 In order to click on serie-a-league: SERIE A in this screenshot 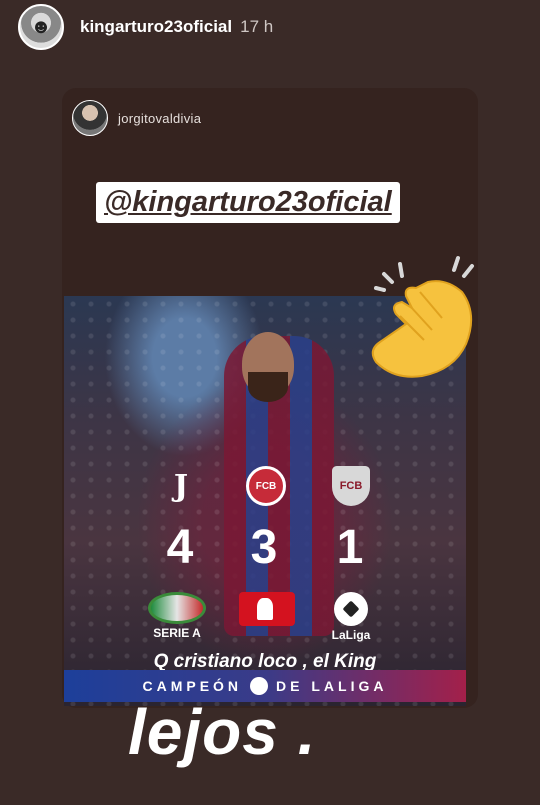, I will do `click(177, 616)`.